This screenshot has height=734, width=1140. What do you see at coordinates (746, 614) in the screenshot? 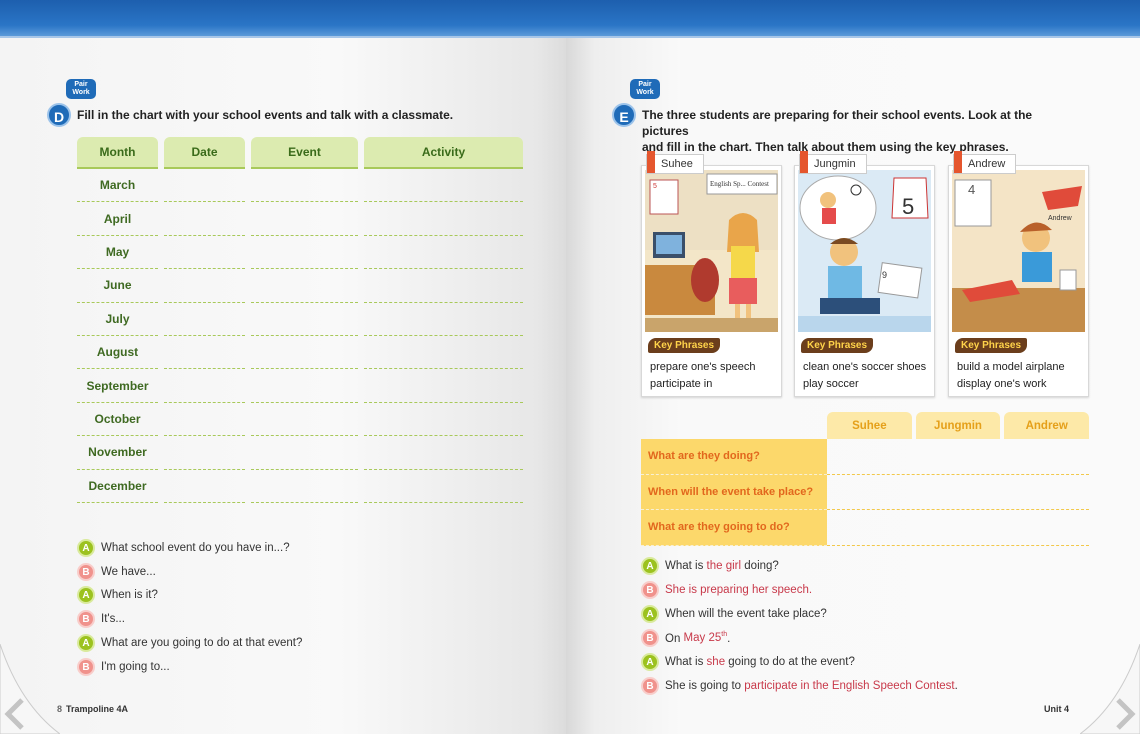
I see `dialogue-text: When will the event take place?` at bounding box center [746, 614].